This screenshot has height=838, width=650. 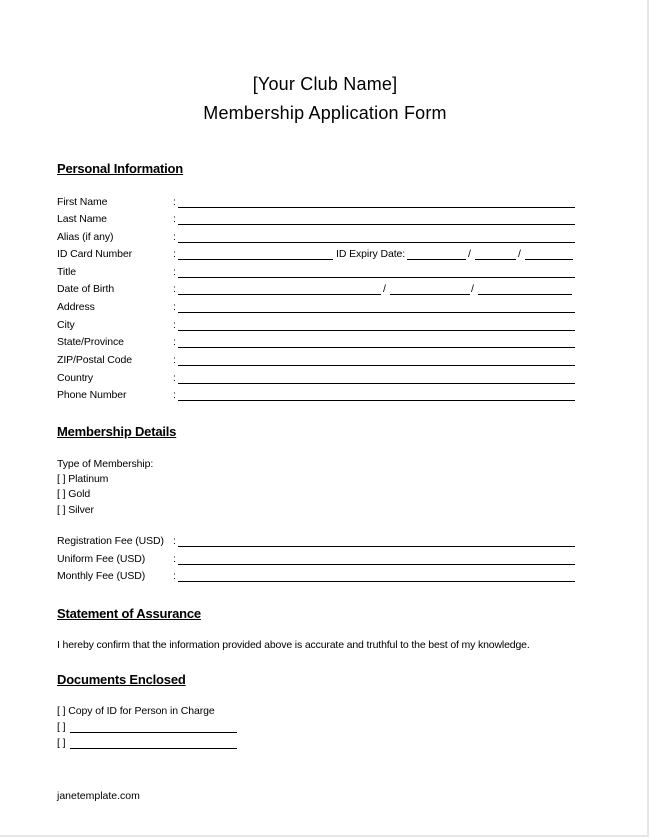 What do you see at coordinates (82, 202) in the screenshot?
I see `label-first-name: First Name` at bounding box center [82, 202].